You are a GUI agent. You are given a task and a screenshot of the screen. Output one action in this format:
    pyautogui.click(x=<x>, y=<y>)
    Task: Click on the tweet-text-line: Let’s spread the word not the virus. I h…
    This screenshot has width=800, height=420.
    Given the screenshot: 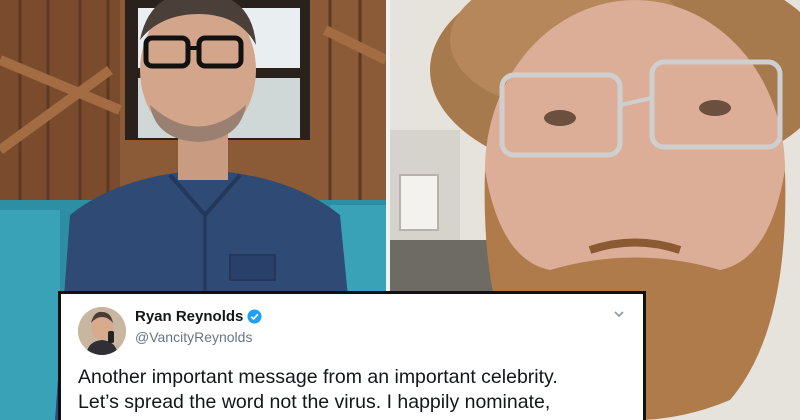 What is the action you would take?
    pyautogui.click(x=314, y=402)
    